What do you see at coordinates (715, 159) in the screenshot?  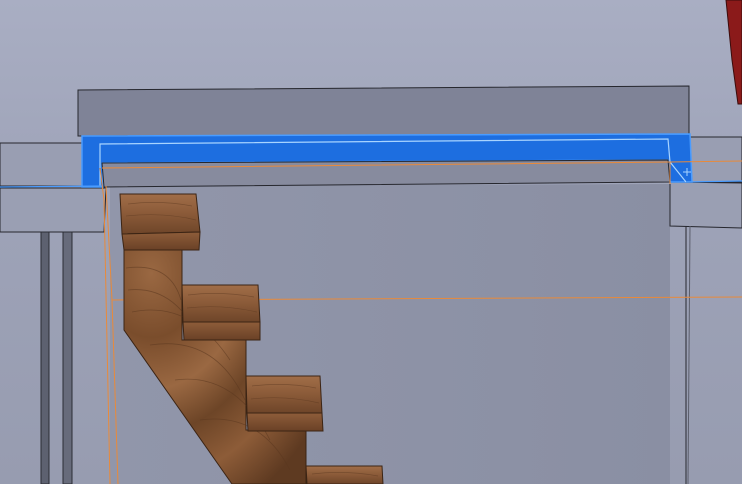 I see `right-wall-top` at bounding box center [715, 159].